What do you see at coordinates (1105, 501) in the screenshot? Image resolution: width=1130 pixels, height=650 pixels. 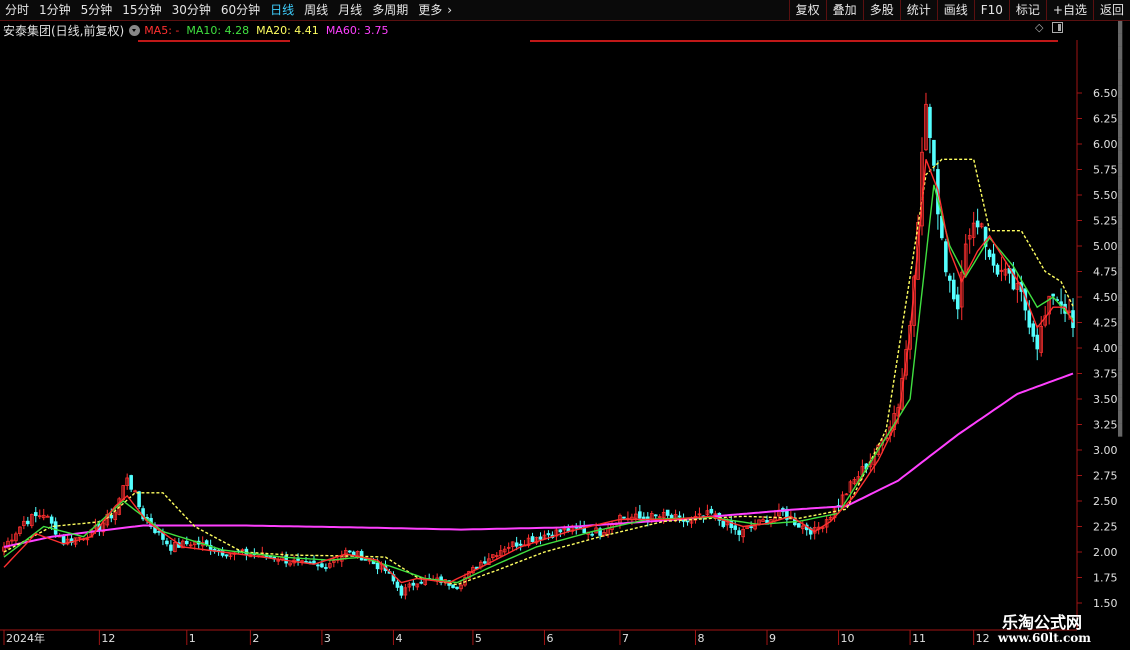 I see `y-tick-label: 2.50` at bounding box center [1105, 501].